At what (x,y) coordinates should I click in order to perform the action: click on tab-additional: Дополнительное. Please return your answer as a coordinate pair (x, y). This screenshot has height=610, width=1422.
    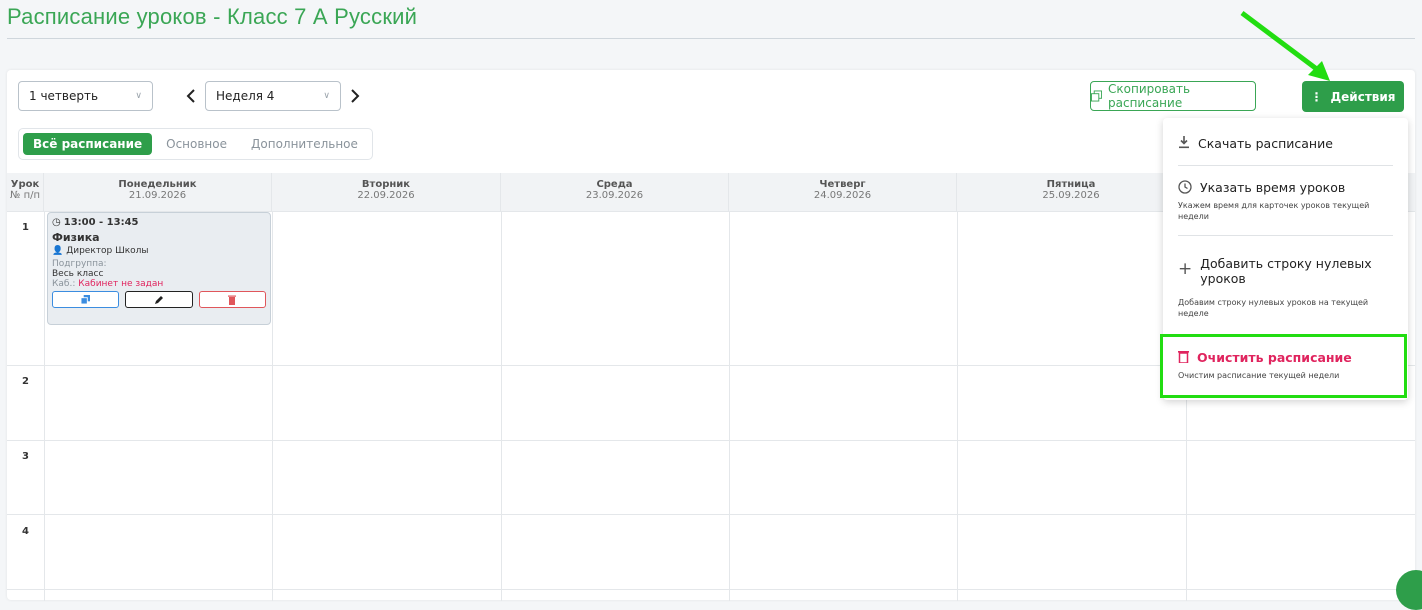
    Looking at the image, I should click on (304, 144).